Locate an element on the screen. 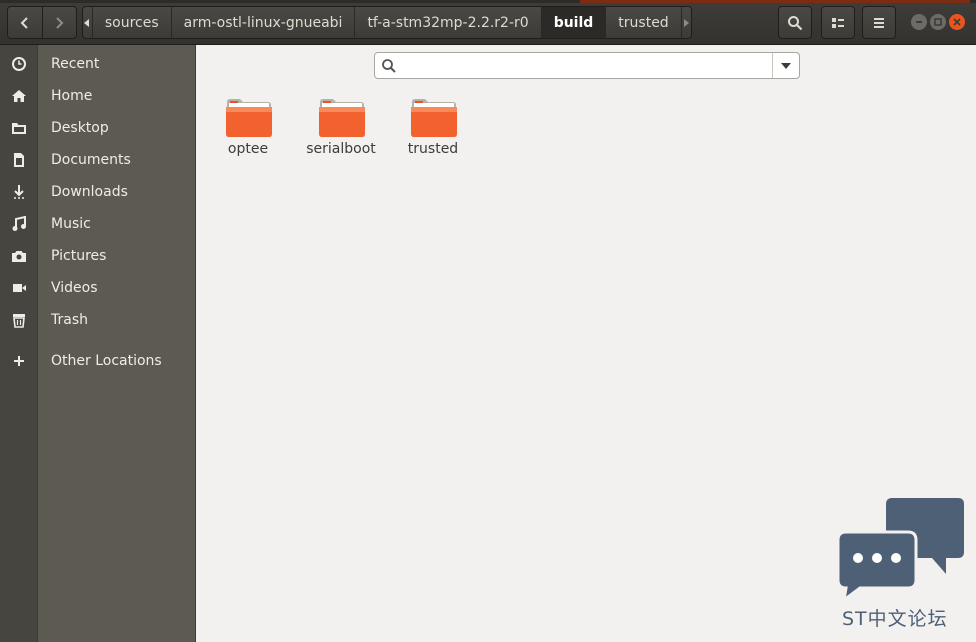 This screenshot has height=642, width=976. plus-icon is located at coordinates (19, 361).